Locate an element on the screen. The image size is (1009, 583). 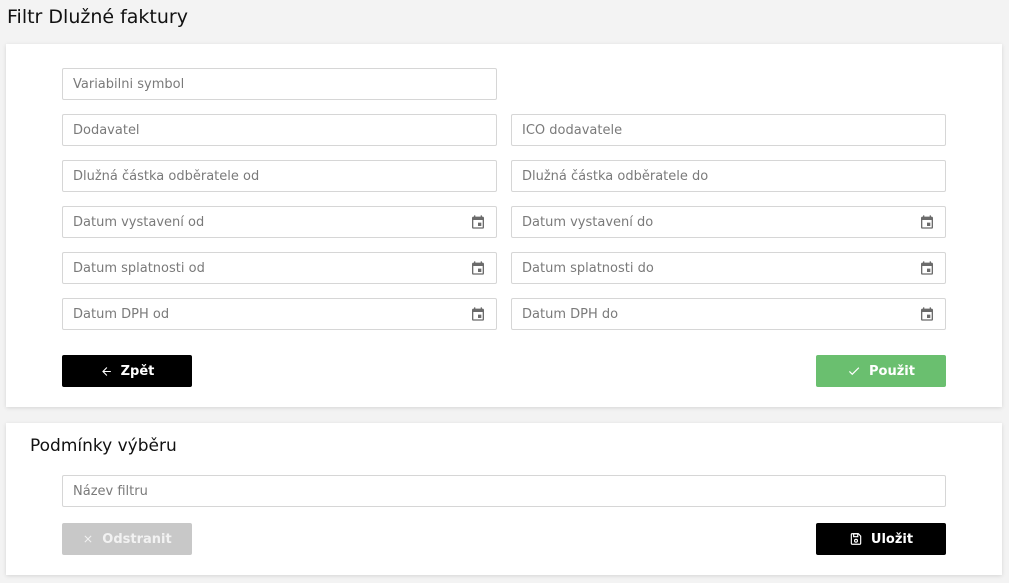
floppy-disk-icon is located at coordinates (856, 539).